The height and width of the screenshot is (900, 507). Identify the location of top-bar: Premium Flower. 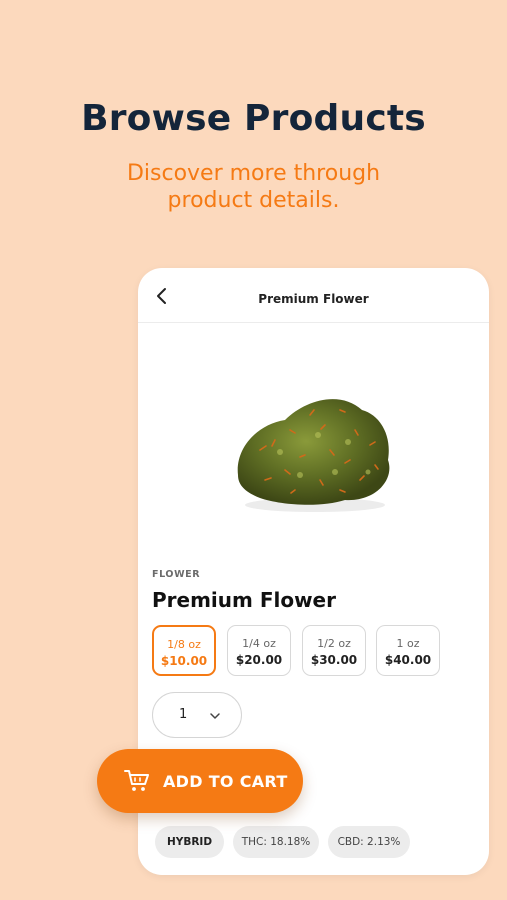
(313, 295).